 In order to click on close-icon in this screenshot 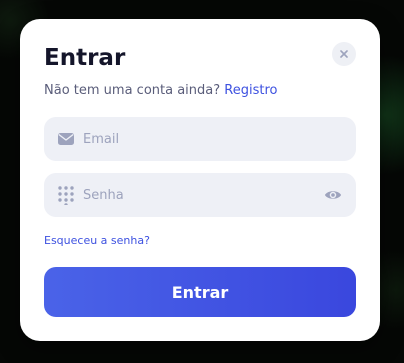, I will do `click(344, 54)`.